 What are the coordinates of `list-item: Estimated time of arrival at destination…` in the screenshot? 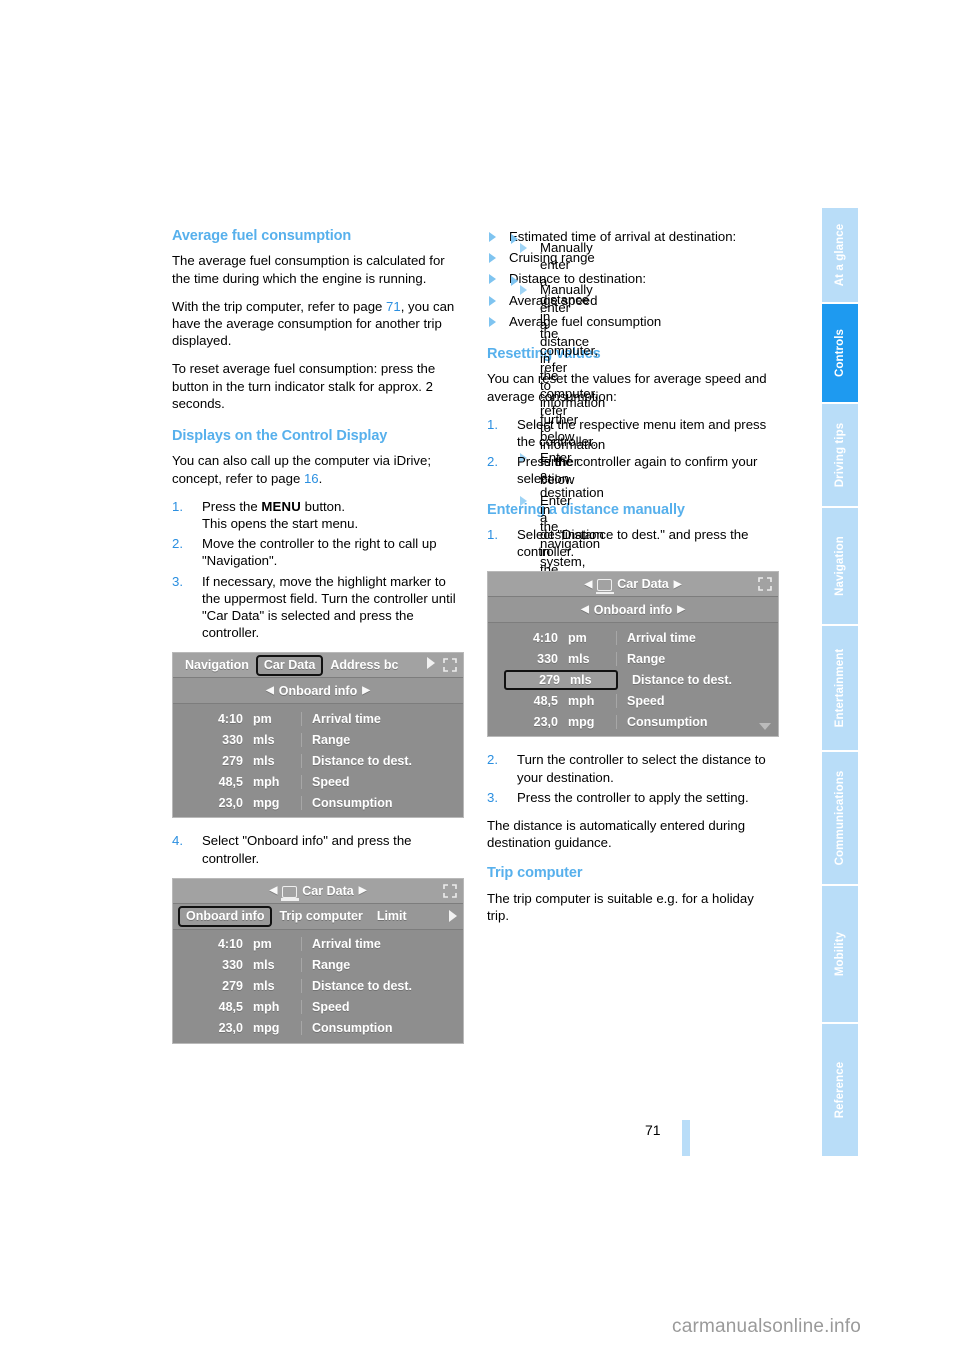 It's located at (633, 432).